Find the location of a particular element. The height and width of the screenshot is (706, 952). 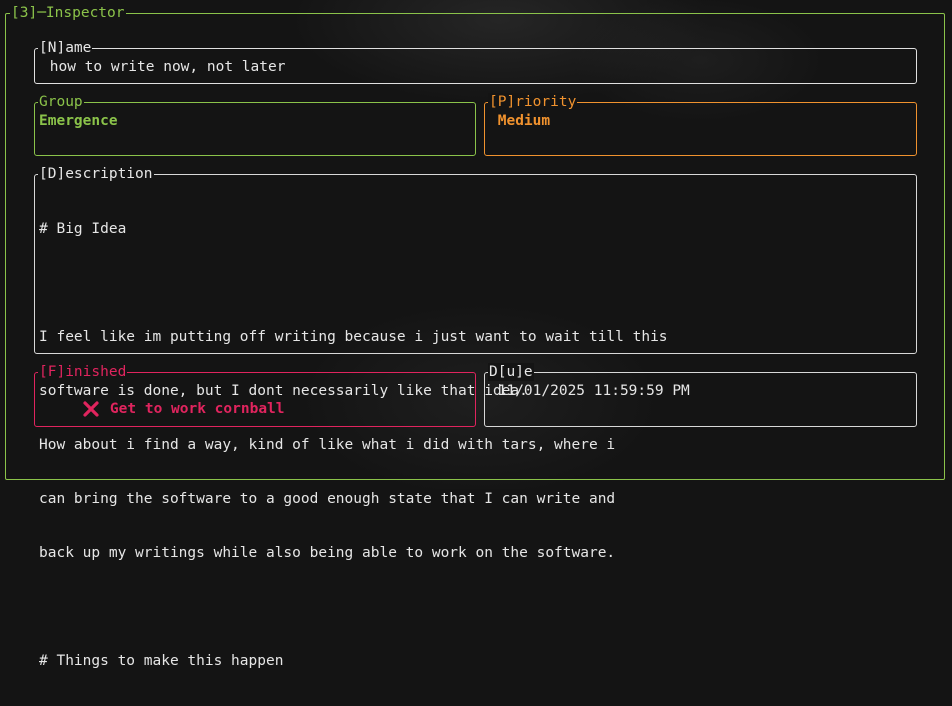

due-value: 11/01/2025 11:59:59 PM is located at coordinates (589, 391).